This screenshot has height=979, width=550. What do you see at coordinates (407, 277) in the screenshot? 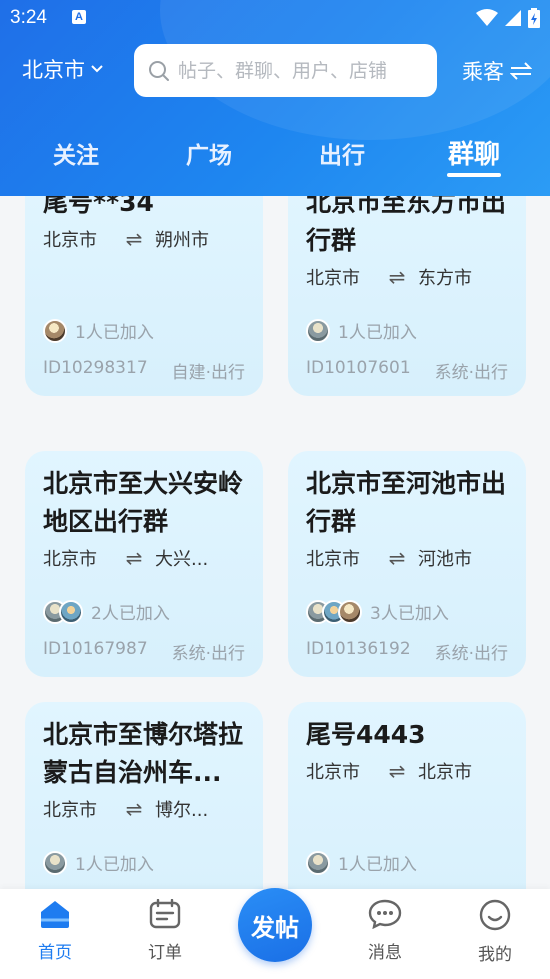
I see `route: 北京市 ⇌ 东方市` at bounding box center [407, 277].